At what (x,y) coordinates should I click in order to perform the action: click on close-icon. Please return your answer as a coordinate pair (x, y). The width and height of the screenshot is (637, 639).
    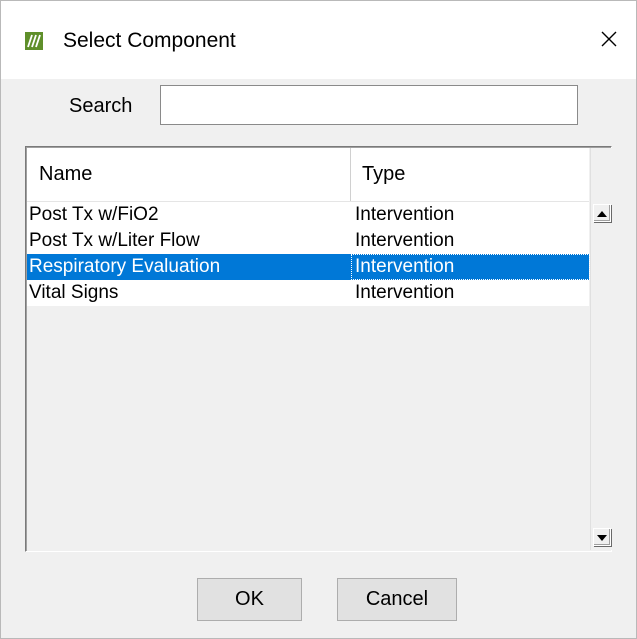
    Looking at the image, I should click on (609, 41).